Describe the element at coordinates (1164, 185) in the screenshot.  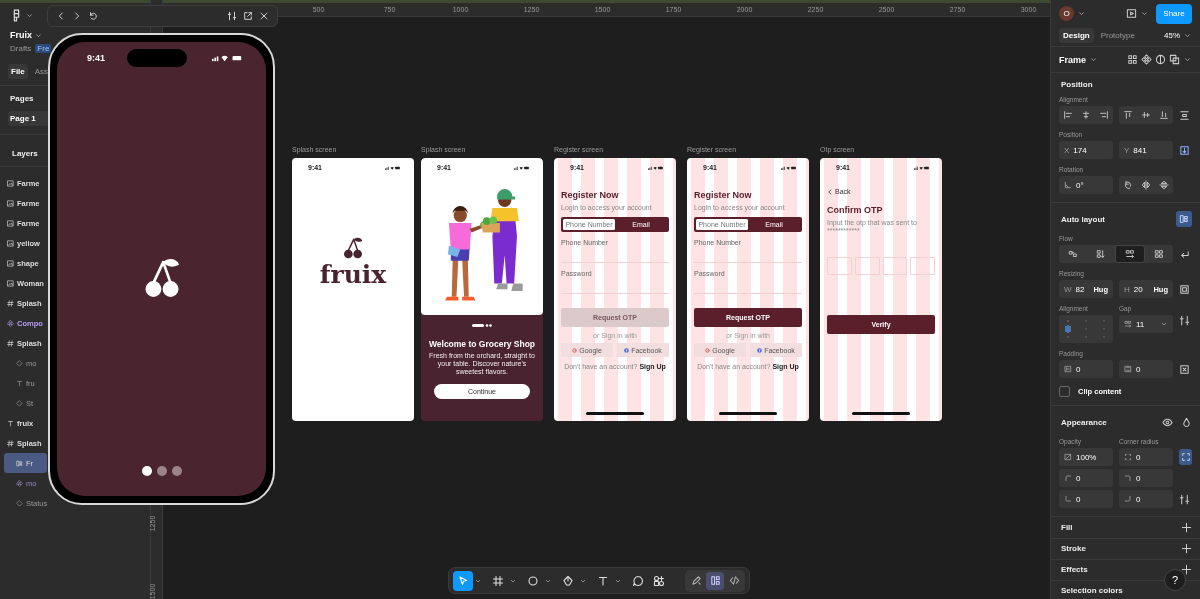
I see `flip-vertical-icon` at that location.